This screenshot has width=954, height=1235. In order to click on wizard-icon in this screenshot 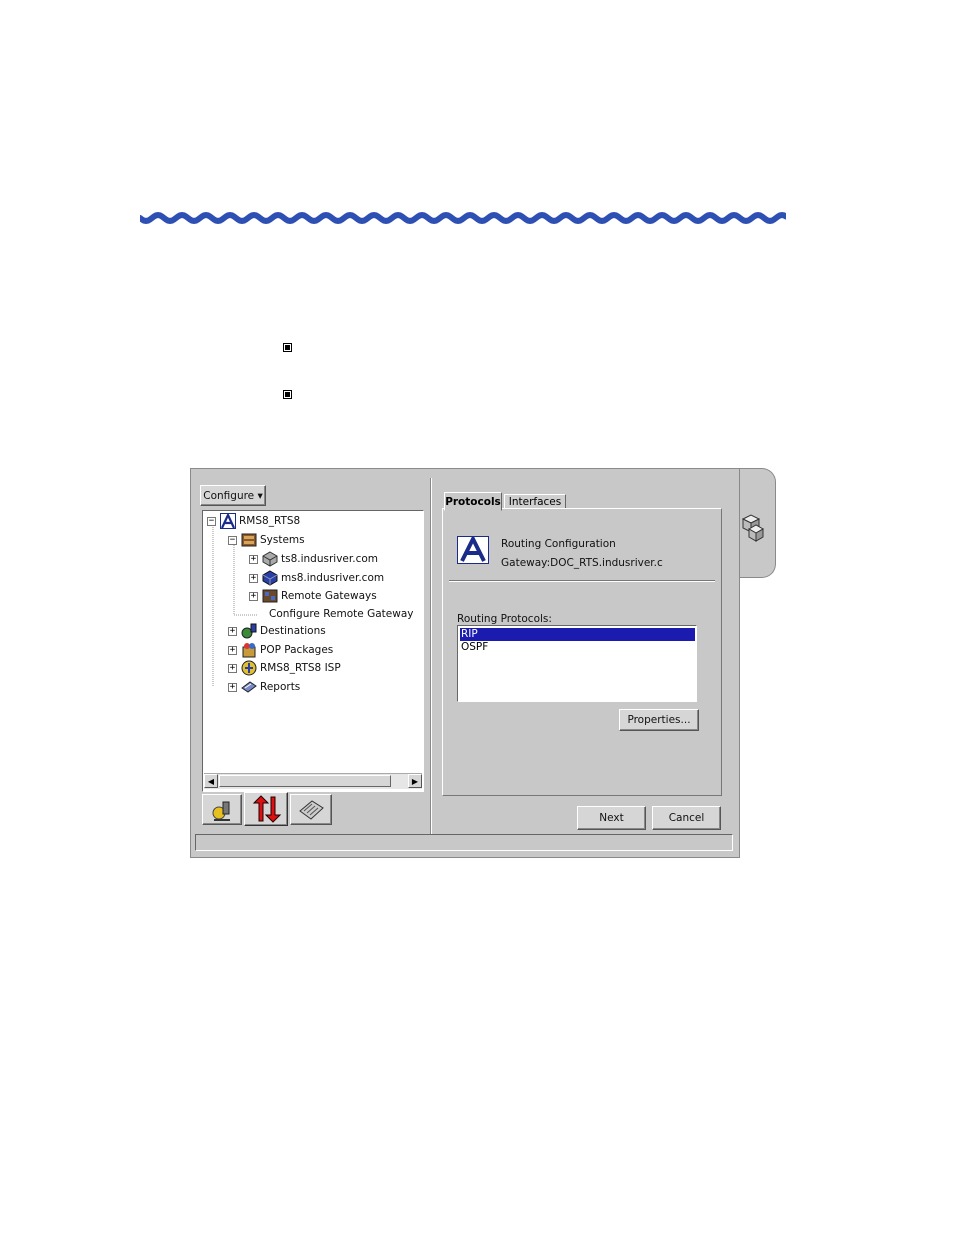, I will do `click(221, 811)`.